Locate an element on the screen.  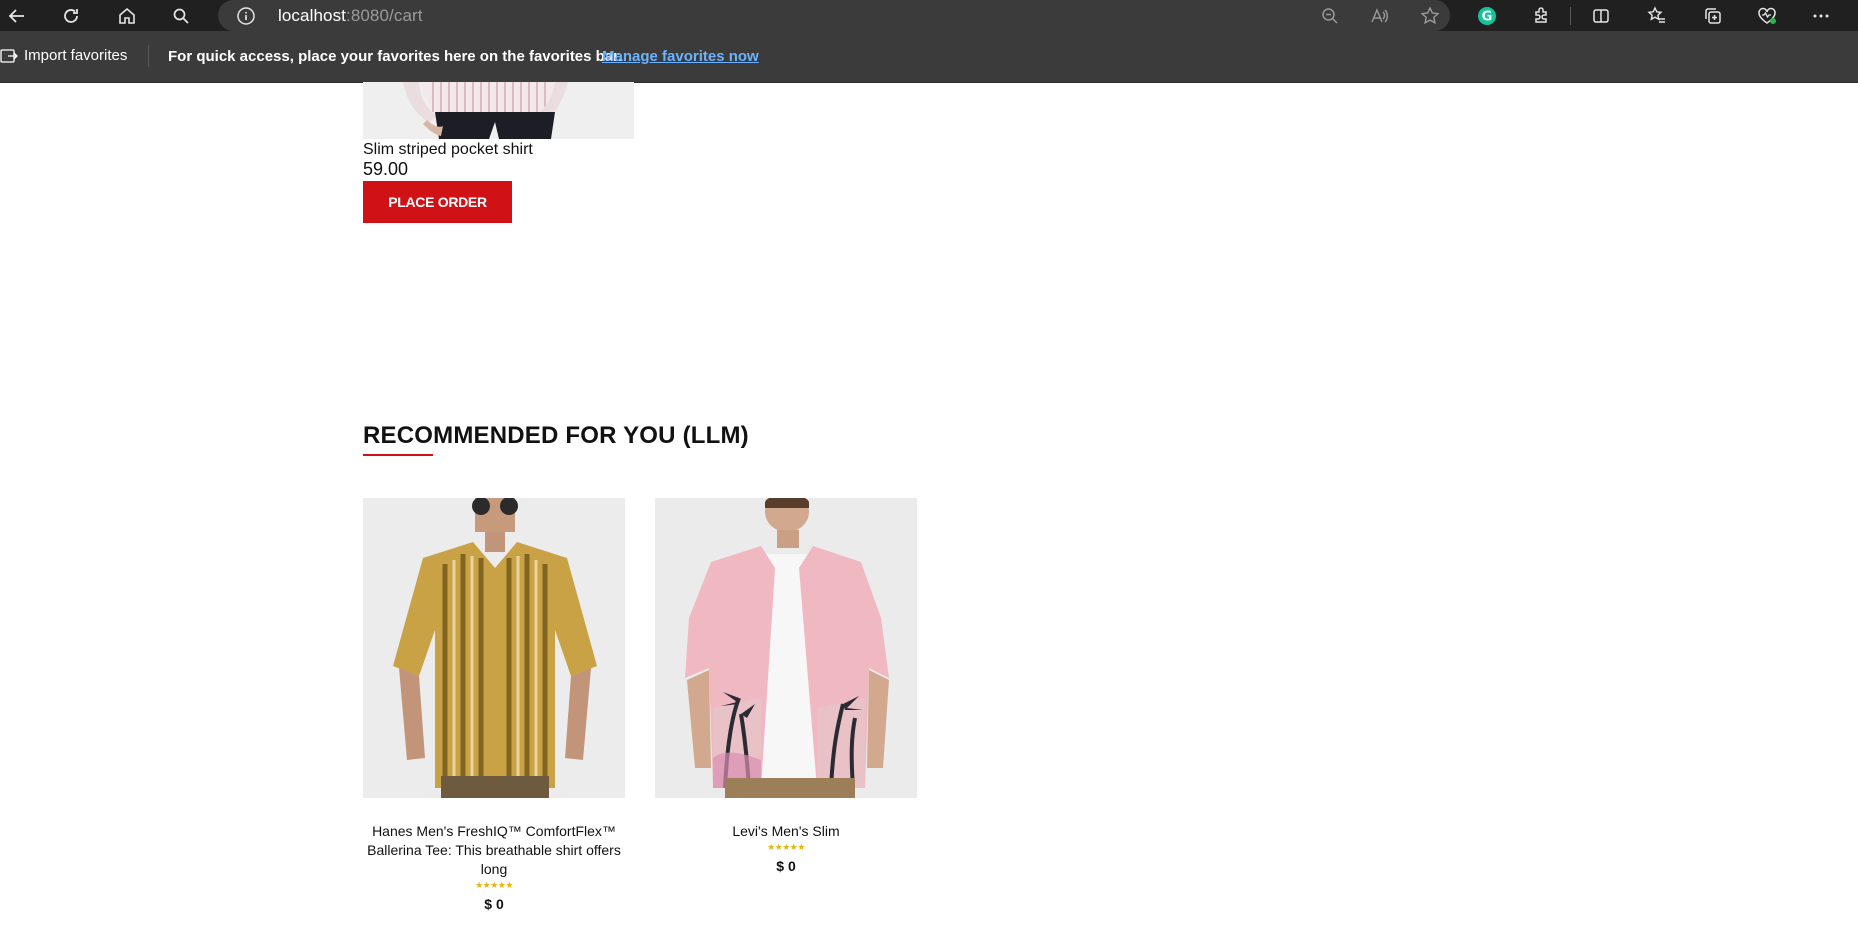
product-title: Levi's Men's Slim is located at coordinates (786, 831).